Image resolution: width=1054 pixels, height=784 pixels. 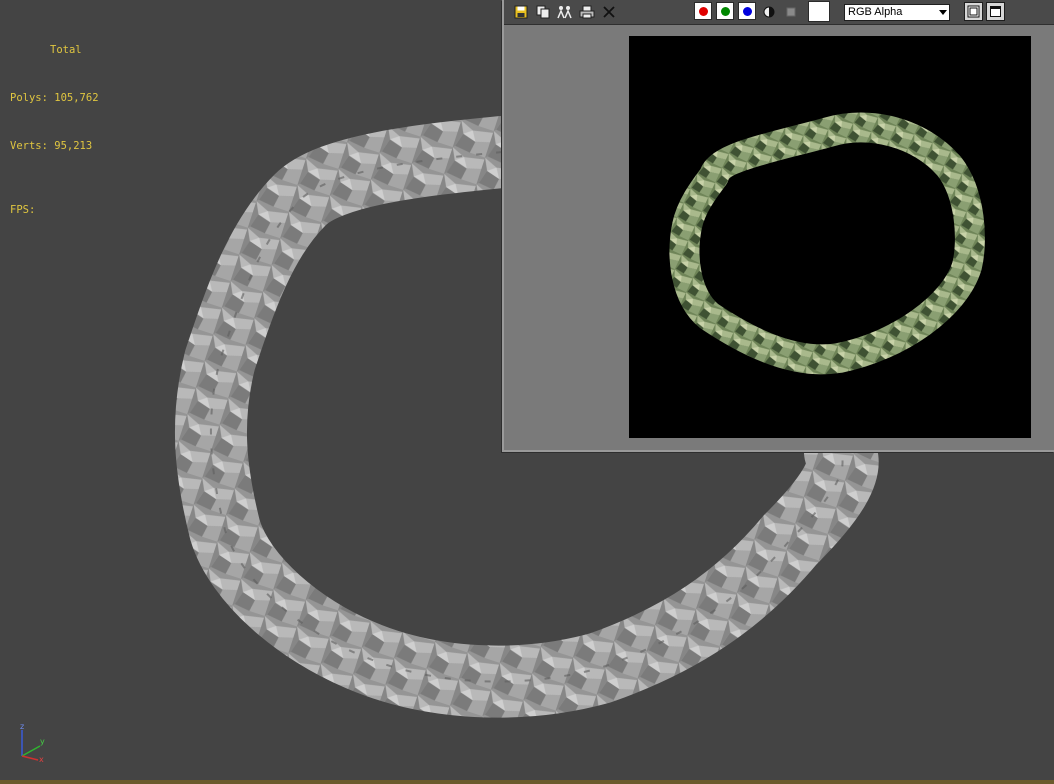 I want to click on green-dot-icon, so click(x=725, y=11).